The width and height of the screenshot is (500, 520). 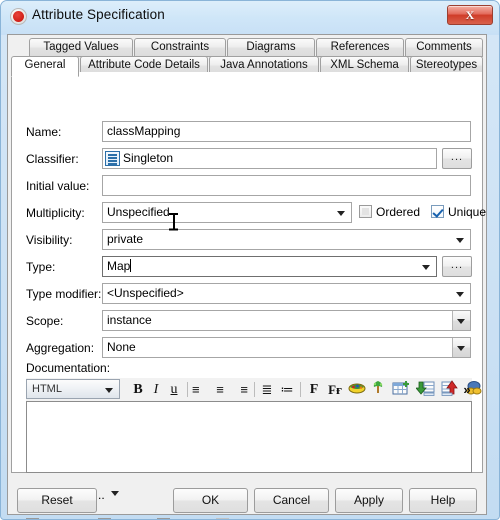 I want to click on documentation-label: Documentation:, so click(x=68, y=368).